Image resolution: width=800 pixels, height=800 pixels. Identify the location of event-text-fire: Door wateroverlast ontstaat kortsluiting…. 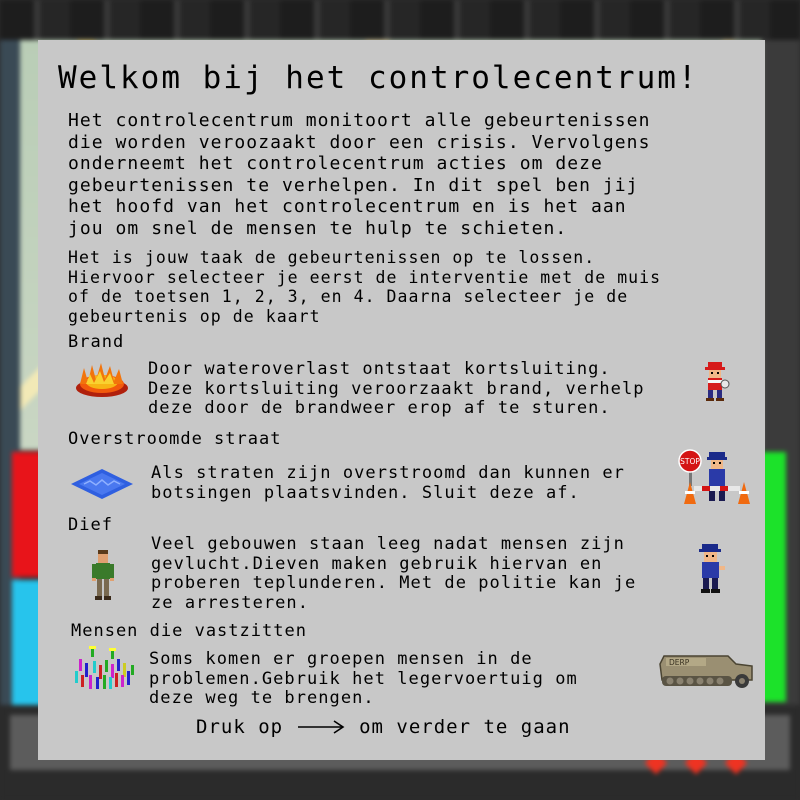
(396, 388).